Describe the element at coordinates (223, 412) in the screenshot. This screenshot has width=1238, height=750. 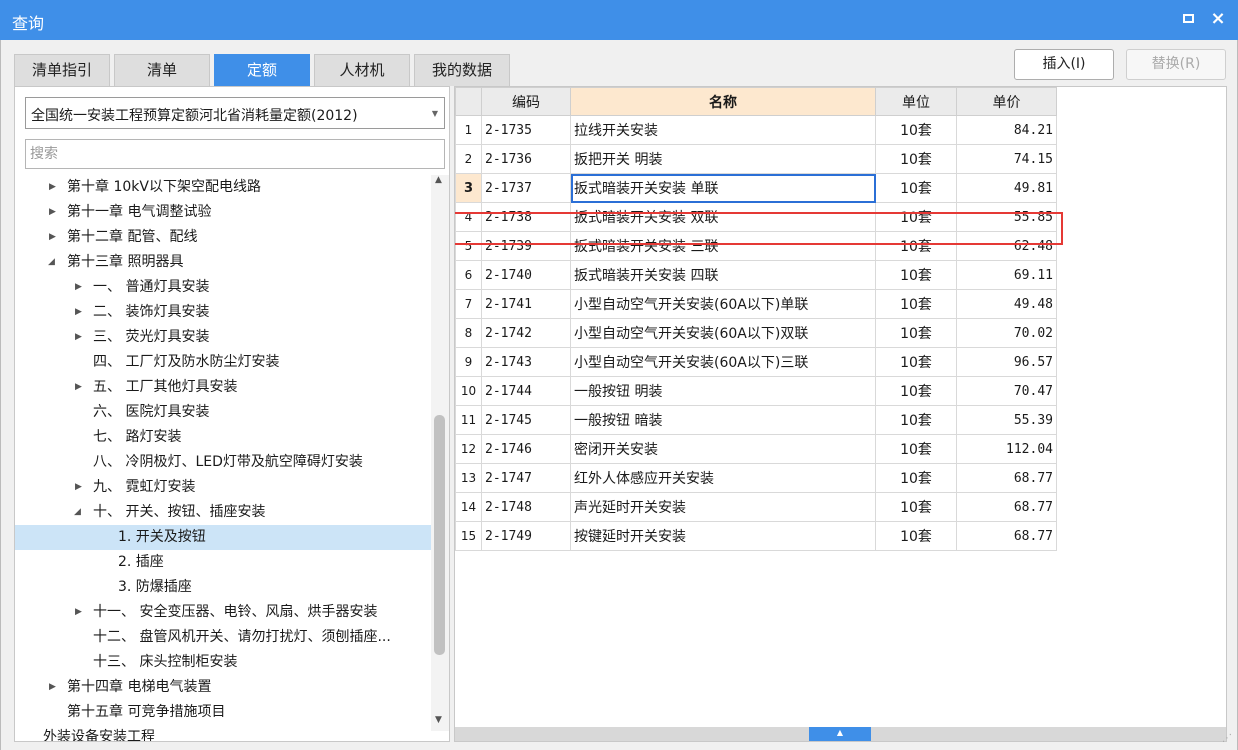
I see `tree-item: 六、 医院灯具安装` at that location.